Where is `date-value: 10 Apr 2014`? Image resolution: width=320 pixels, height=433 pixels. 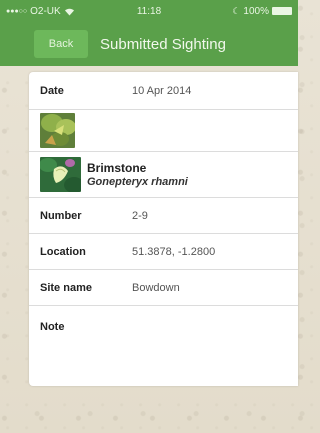
date-value: 10 Apr 2014 is located at coordinates (162, 90).